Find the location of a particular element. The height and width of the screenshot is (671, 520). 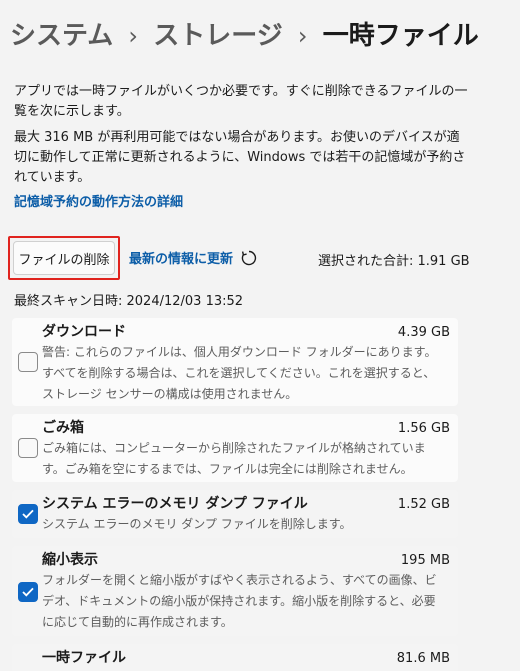

item-size: 195 MB is located at coordinates (425, 560).